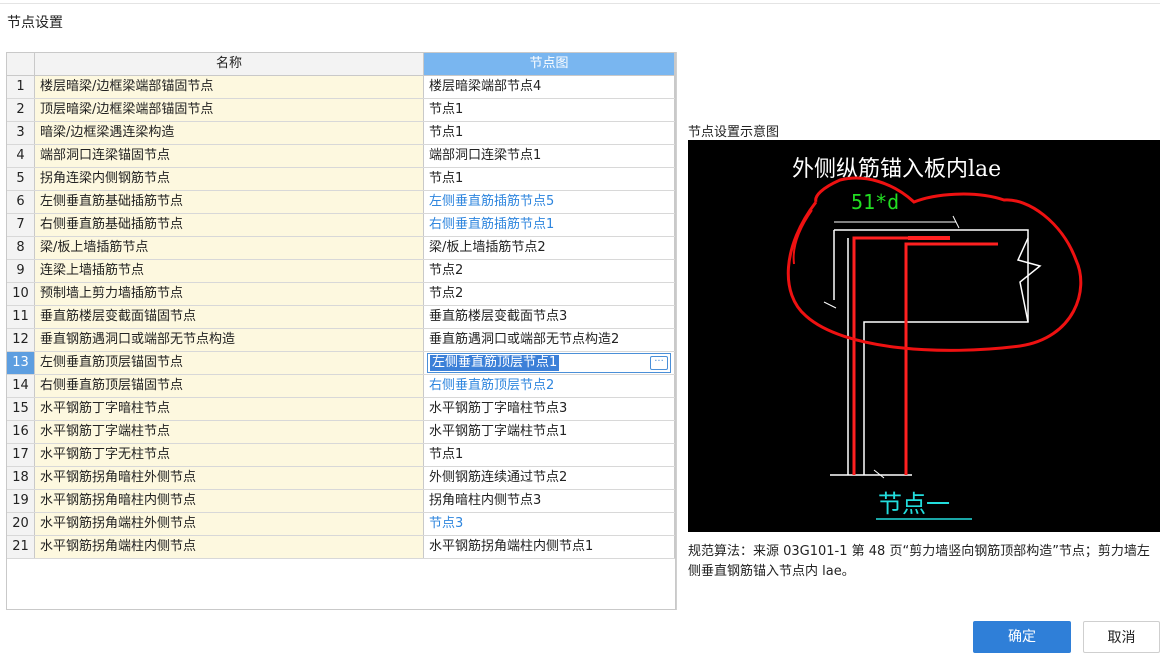  I want to click on table-row: 3 暗梁/边框梁遇连梁构造 节点1, so click(341, 133).